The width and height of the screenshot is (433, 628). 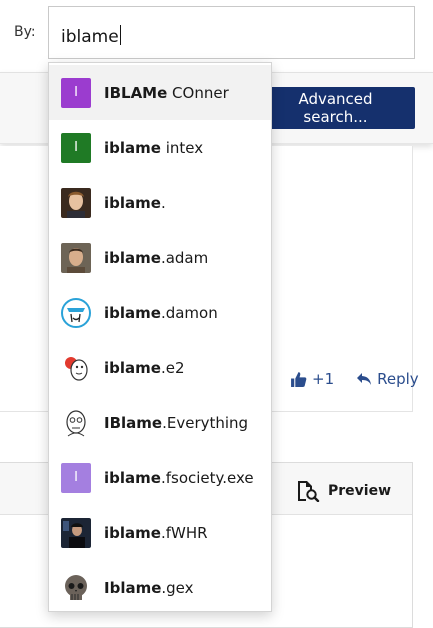 I want to click on suggestion-item: I iblame intex, so click(x=160, y=147).